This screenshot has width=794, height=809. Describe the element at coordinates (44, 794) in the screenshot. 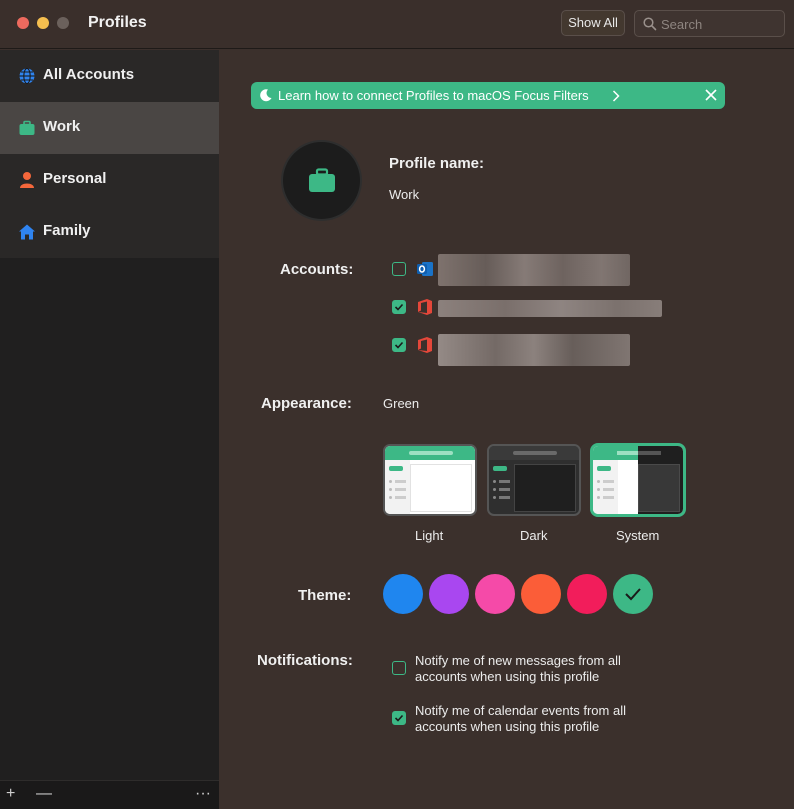

I see `remove-profile-button: —` at that location.